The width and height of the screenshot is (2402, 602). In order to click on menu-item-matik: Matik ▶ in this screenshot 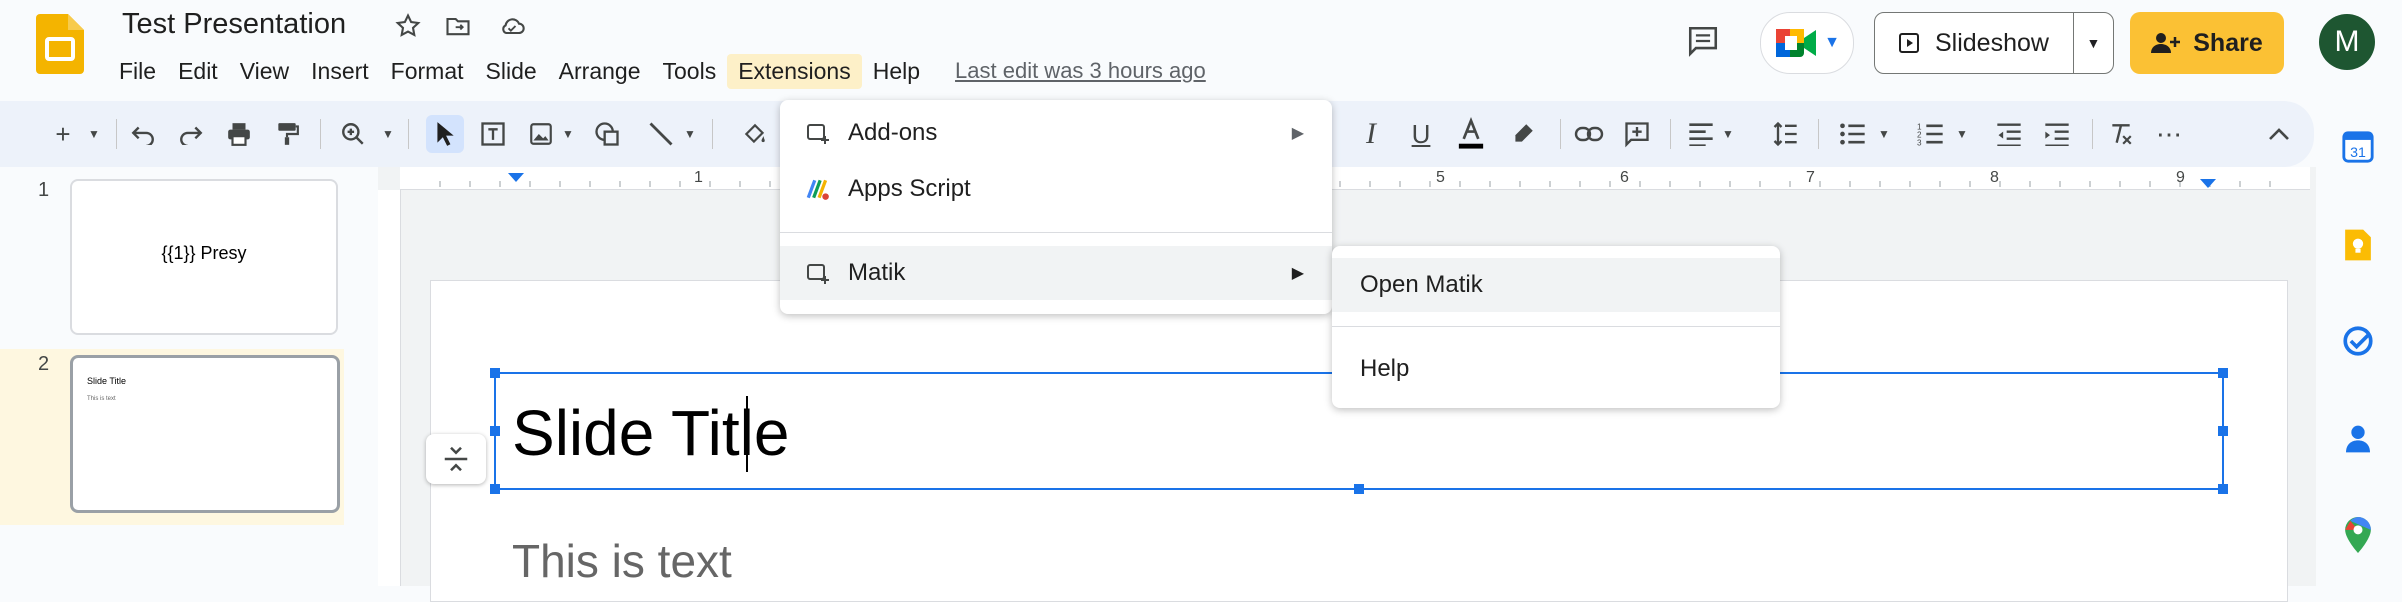, I will do `click(1056, 273)`.